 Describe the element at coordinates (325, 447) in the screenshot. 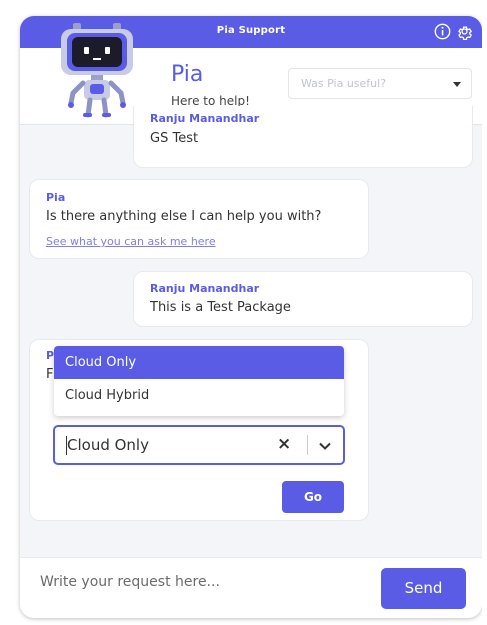

I see `chevron-down-icon` at that location.